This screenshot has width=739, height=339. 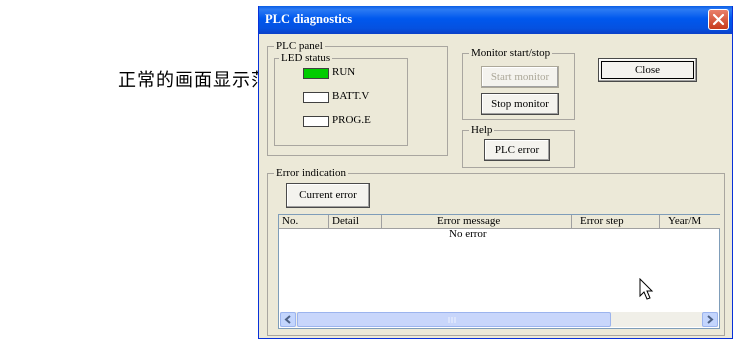 I want to click on close-x-icon, so click(x=718, y=19).